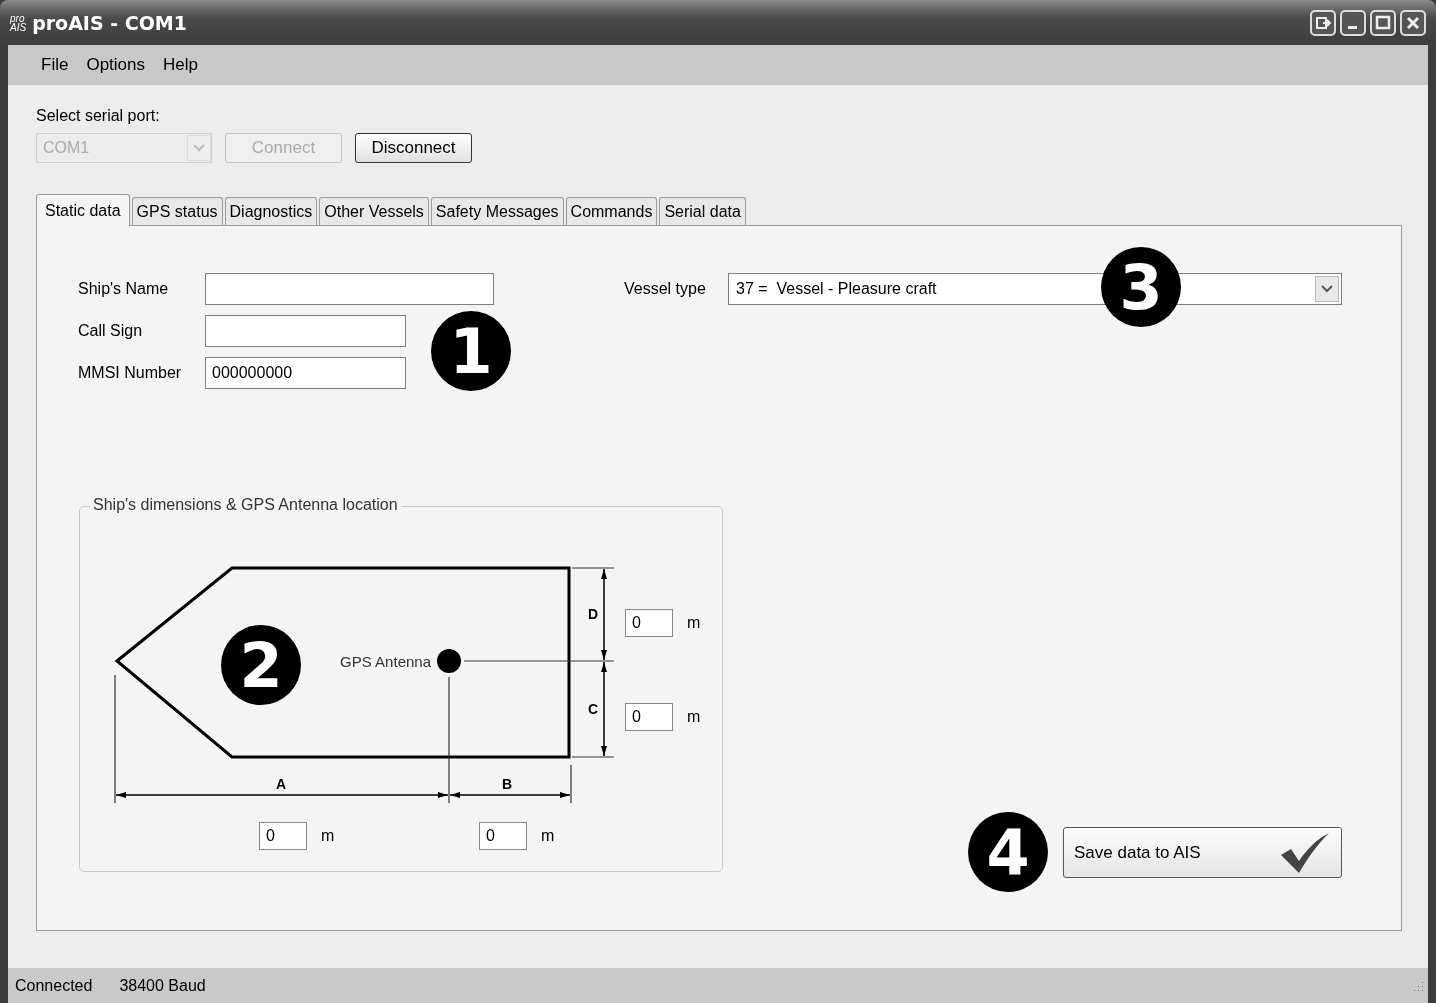  I want to click on minimize-icon, so click(1353, 22).